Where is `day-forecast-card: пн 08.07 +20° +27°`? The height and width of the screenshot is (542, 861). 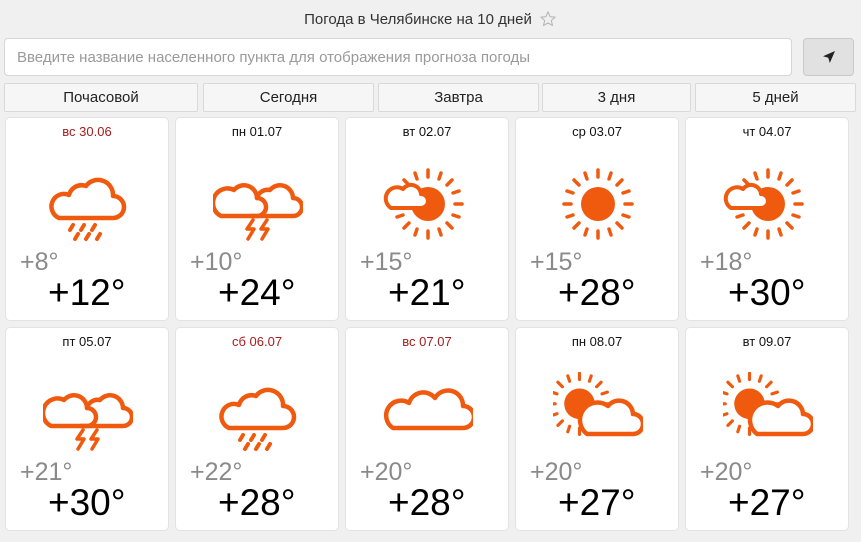 day-forecast-card: пн 08.07 +20° +27° is located at coordinates (597, 429).